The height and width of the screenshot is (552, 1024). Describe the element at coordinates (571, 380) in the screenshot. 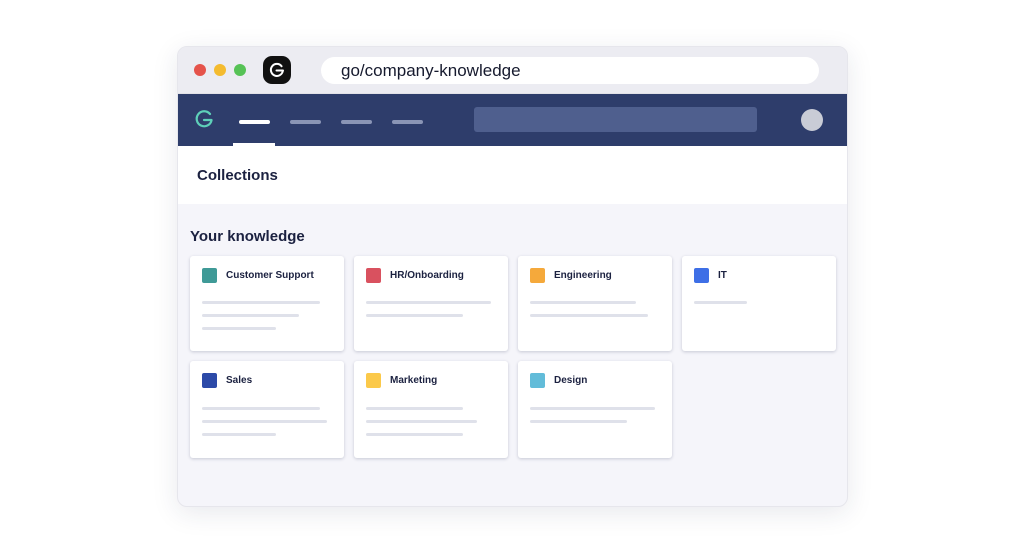

I see `collection-card-label: Design` at that location.